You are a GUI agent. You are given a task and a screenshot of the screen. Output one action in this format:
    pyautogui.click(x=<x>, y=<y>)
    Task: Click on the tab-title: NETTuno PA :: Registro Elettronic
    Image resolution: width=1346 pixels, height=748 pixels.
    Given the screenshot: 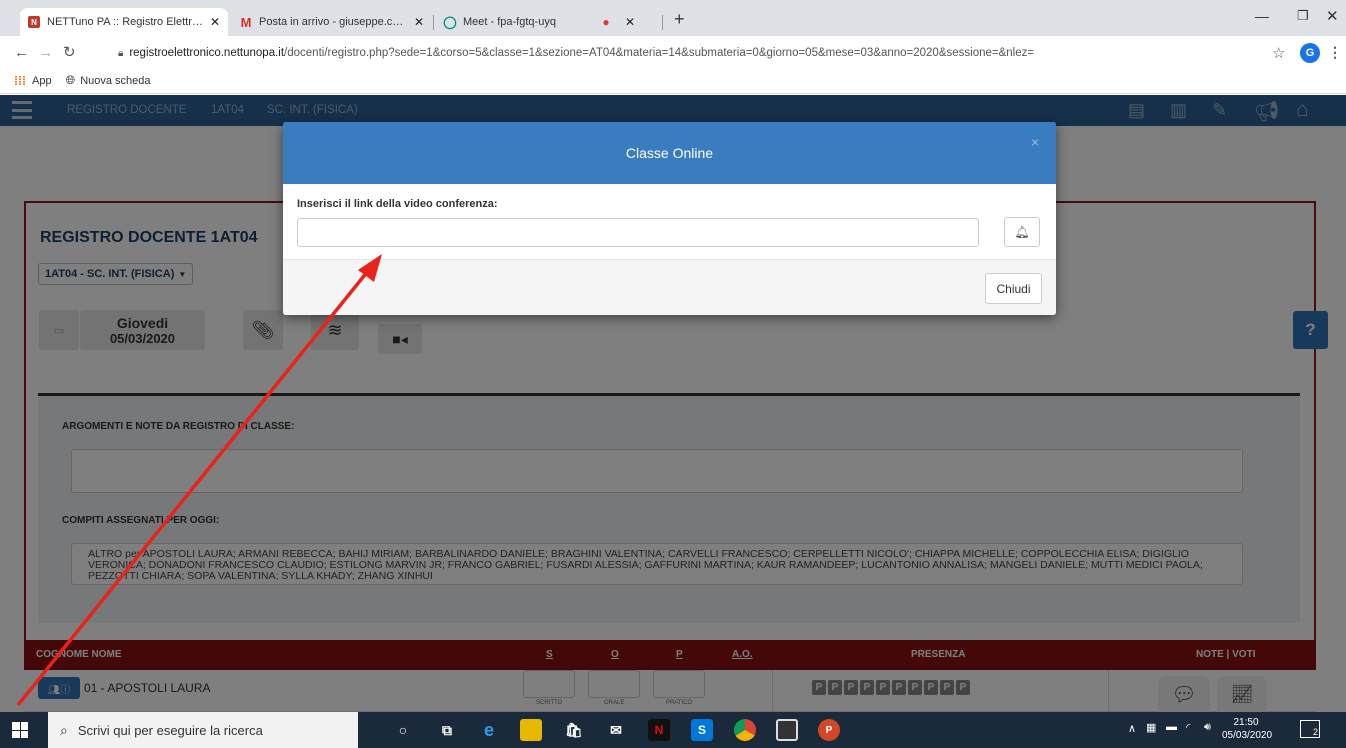 What is the action you would take?
    pyautogui.click(x=125, y=22)
    